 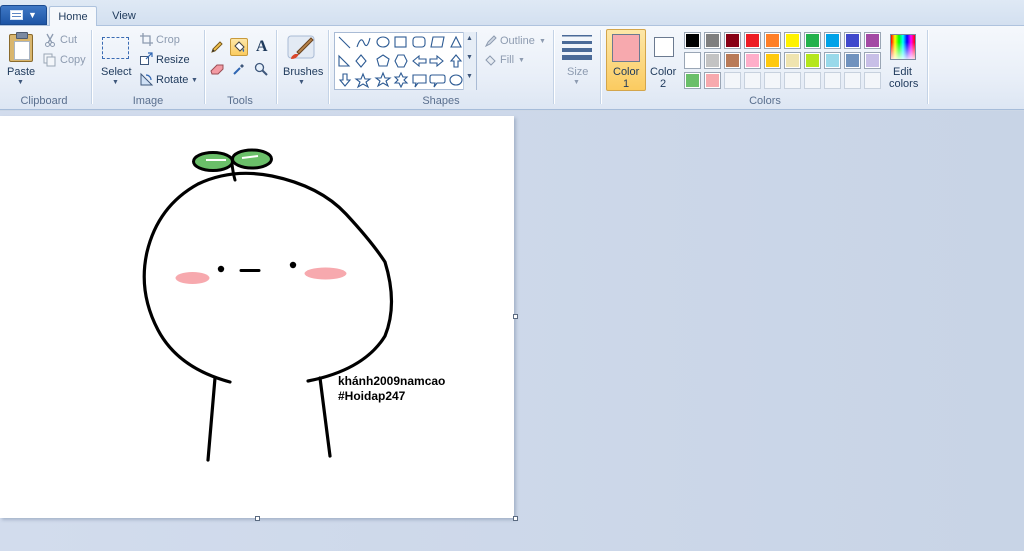 I want to click on caption-line-hashtag: #Hoidap247, so click(x=372, y=395).